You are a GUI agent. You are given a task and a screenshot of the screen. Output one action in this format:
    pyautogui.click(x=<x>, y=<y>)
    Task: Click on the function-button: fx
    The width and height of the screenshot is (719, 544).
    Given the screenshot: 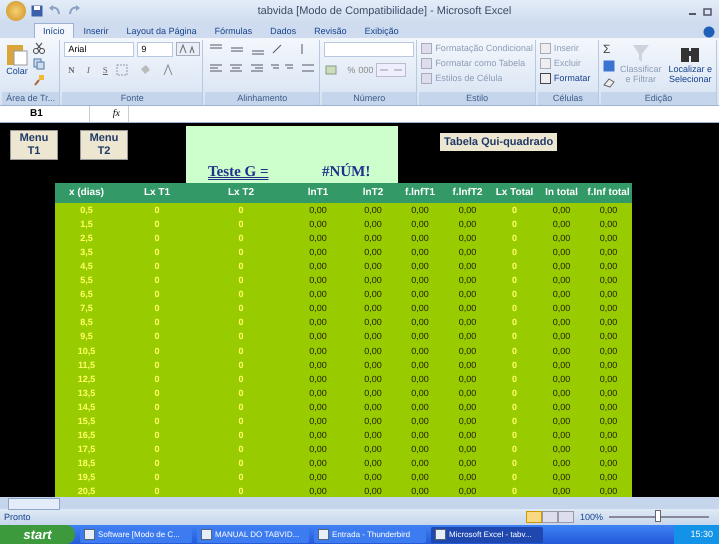 What is the action you would take?
    pyautogui.click(x=109, y=114)
    